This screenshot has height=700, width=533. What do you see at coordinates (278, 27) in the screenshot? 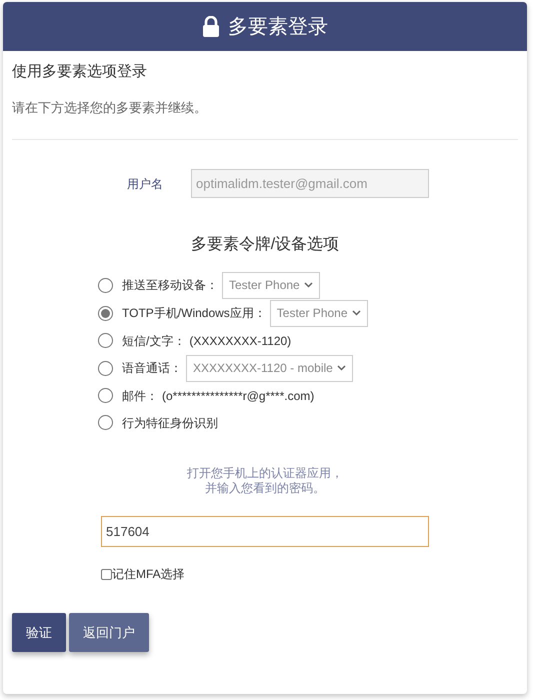
I see `header-title: 多要素登录` at bounding box center [278, 27].